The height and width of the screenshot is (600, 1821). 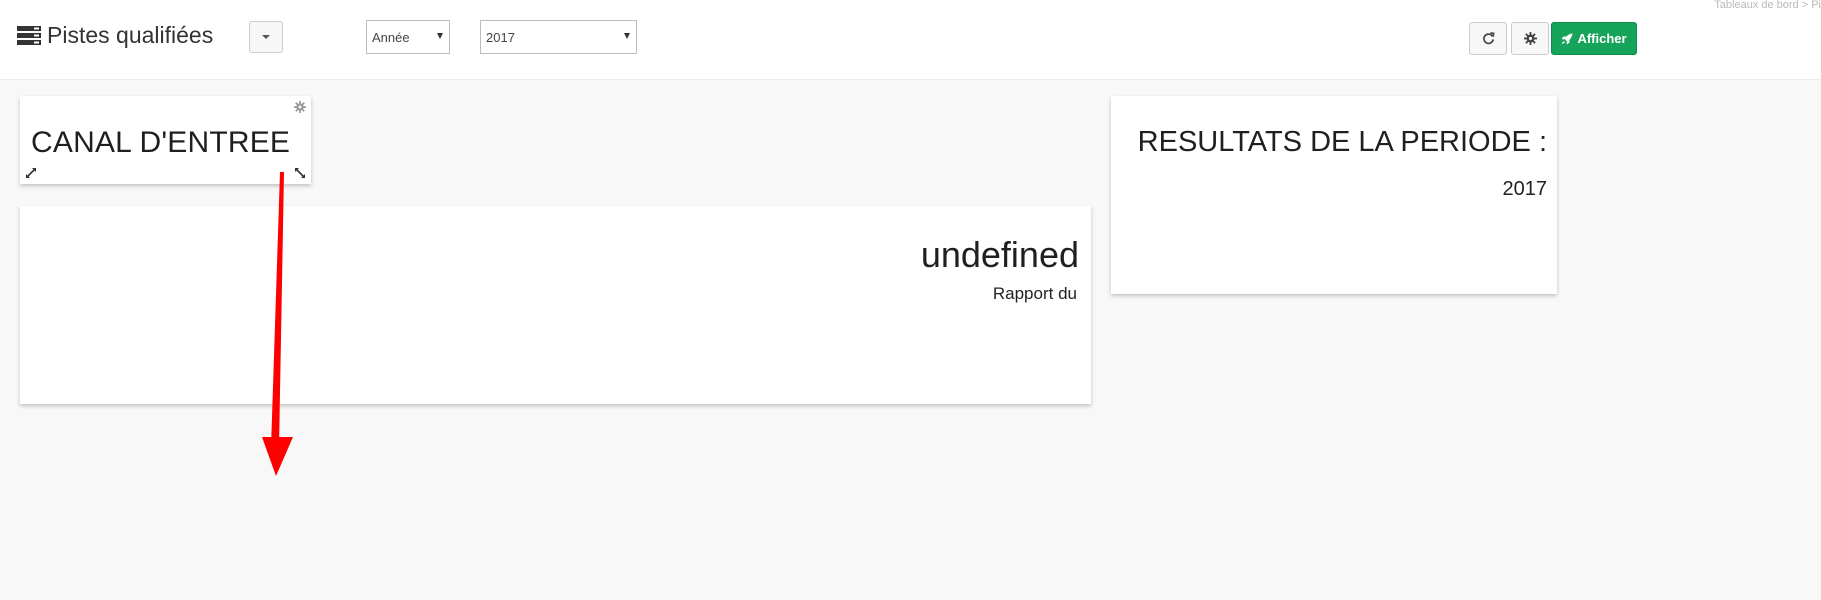 I want to click on page-title: Pistes qualifiées, so click(x=115, y=35).